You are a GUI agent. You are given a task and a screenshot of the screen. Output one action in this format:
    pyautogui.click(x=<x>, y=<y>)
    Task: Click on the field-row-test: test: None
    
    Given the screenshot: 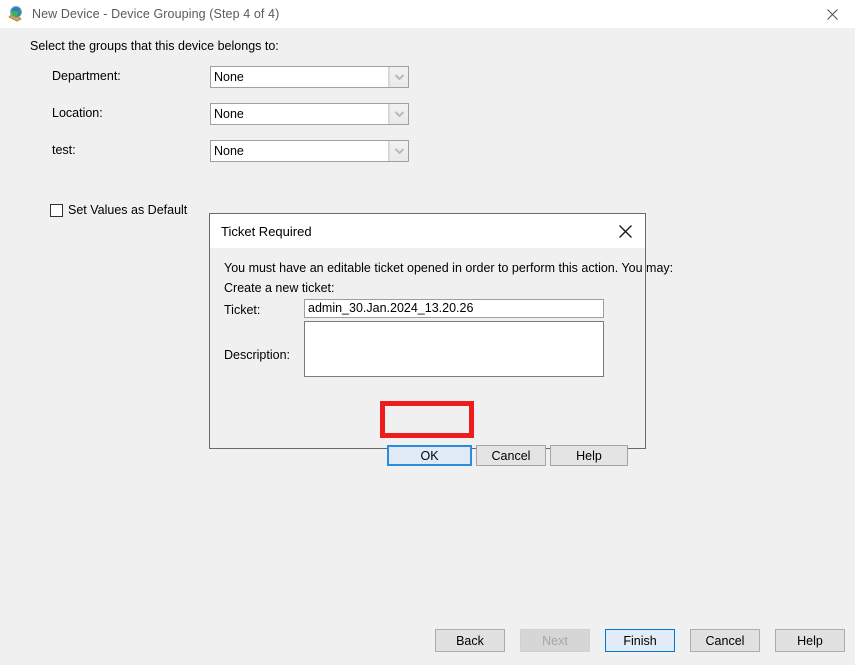 What is the action you would take?
    pyautogui.click(x=427, y=151)
    